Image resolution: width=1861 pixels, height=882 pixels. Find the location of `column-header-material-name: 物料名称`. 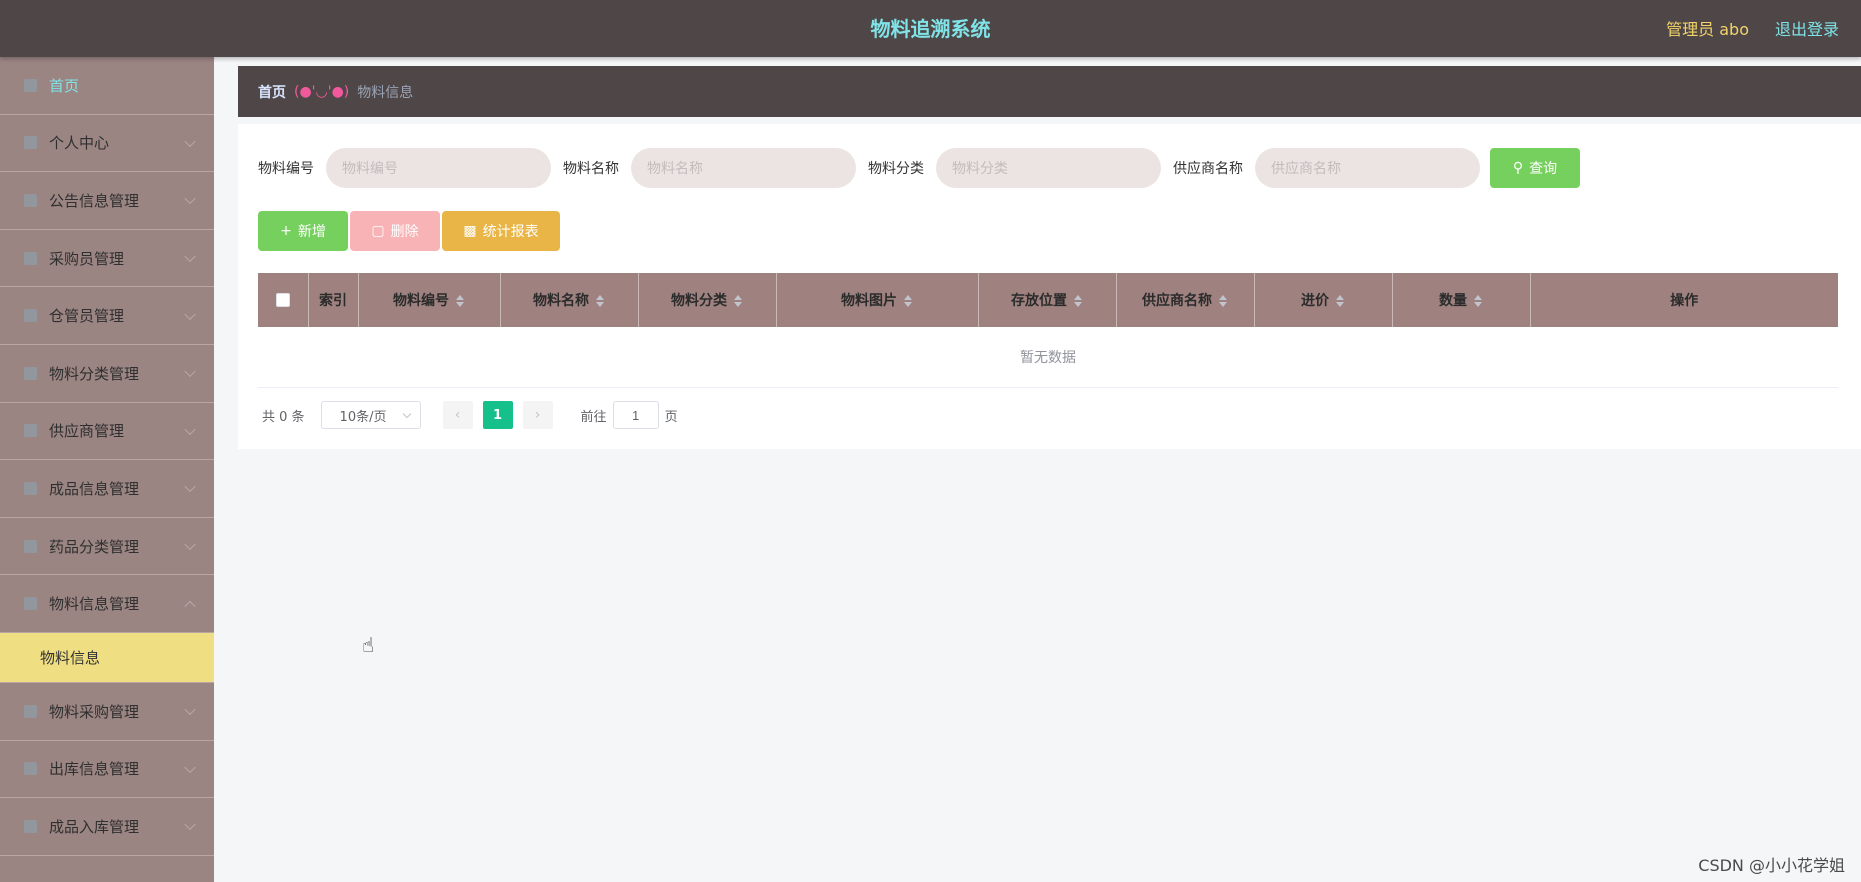

column-header-material-name: 物料名称 is located at coordinates (569, 300).